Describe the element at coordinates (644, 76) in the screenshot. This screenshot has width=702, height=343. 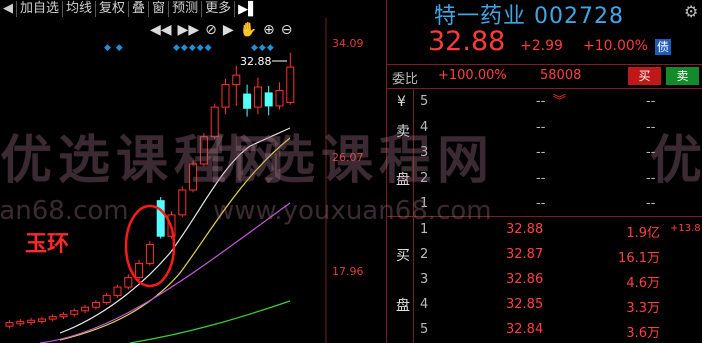
I see `buy-button: 买` at that location.